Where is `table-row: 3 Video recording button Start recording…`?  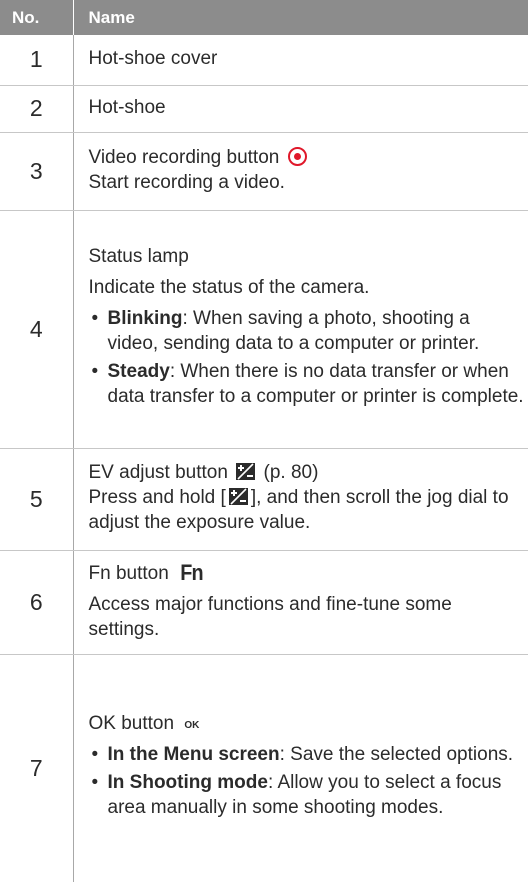 table-row: 3 Video recording button Start recording… is located at coordinates (264, 171).